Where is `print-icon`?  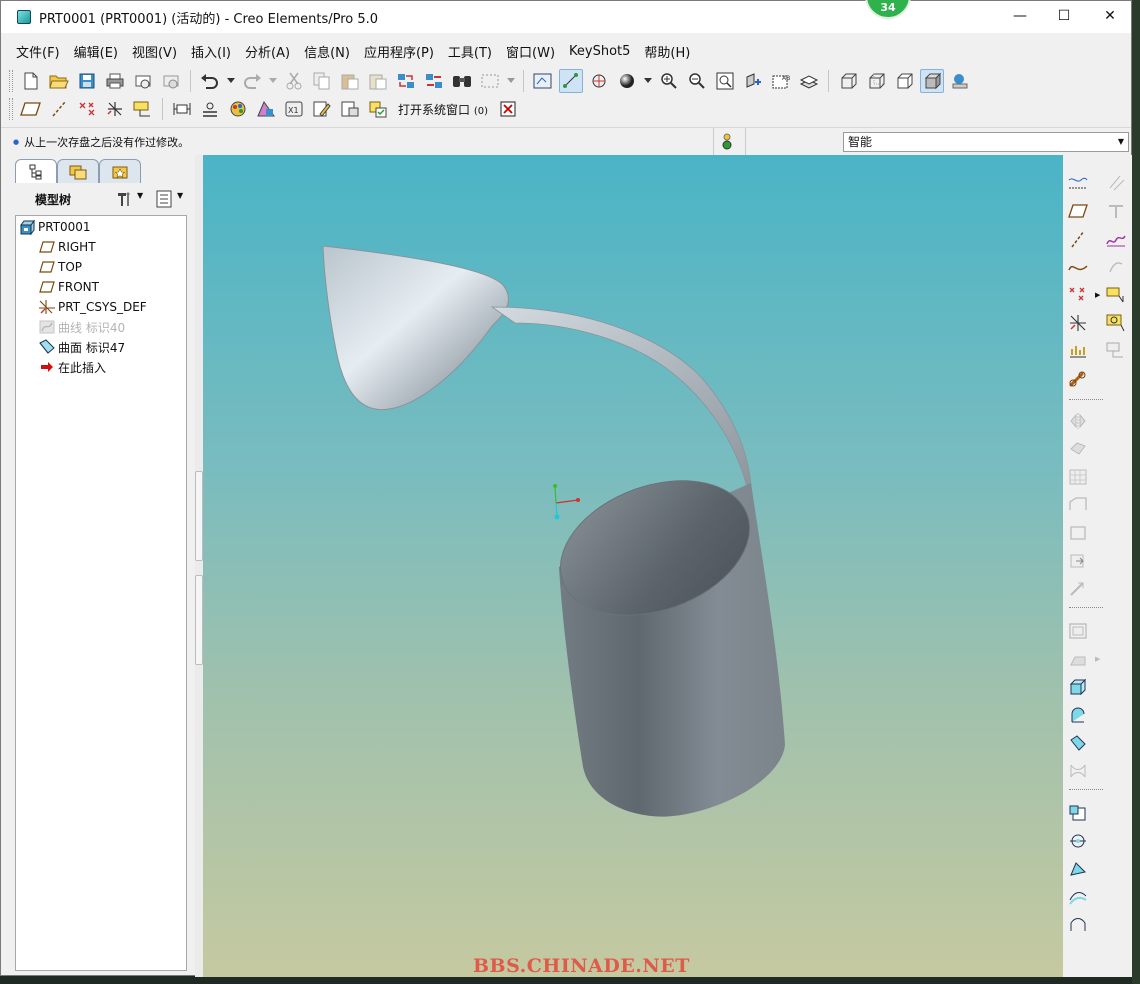 print-icon is located at coordinates (115, 81).